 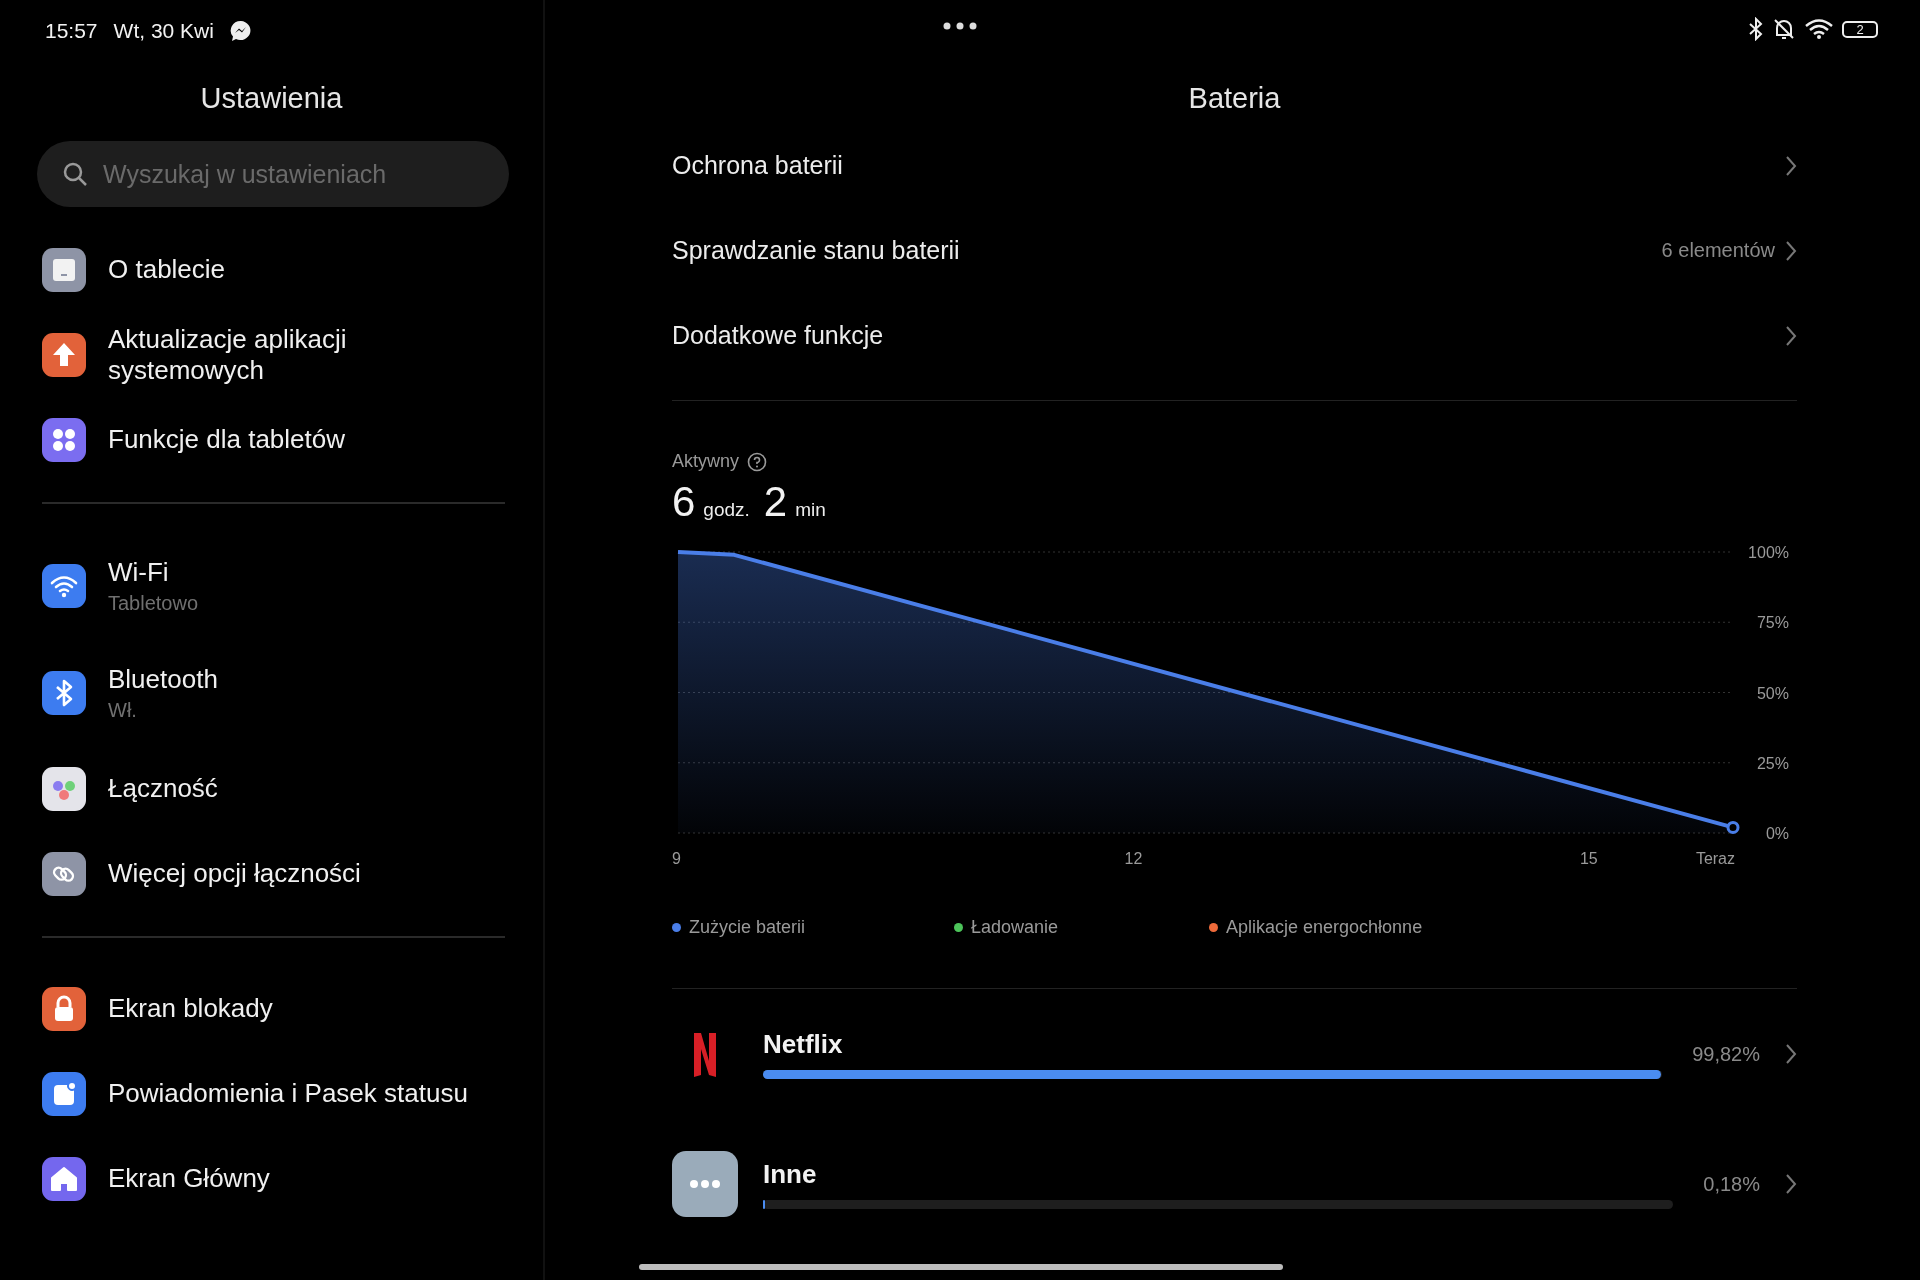 What do you see at coordinates (803, 1044) in the screenshot?
I see `app-name: Netflix` at bounding box center [803, 1044].